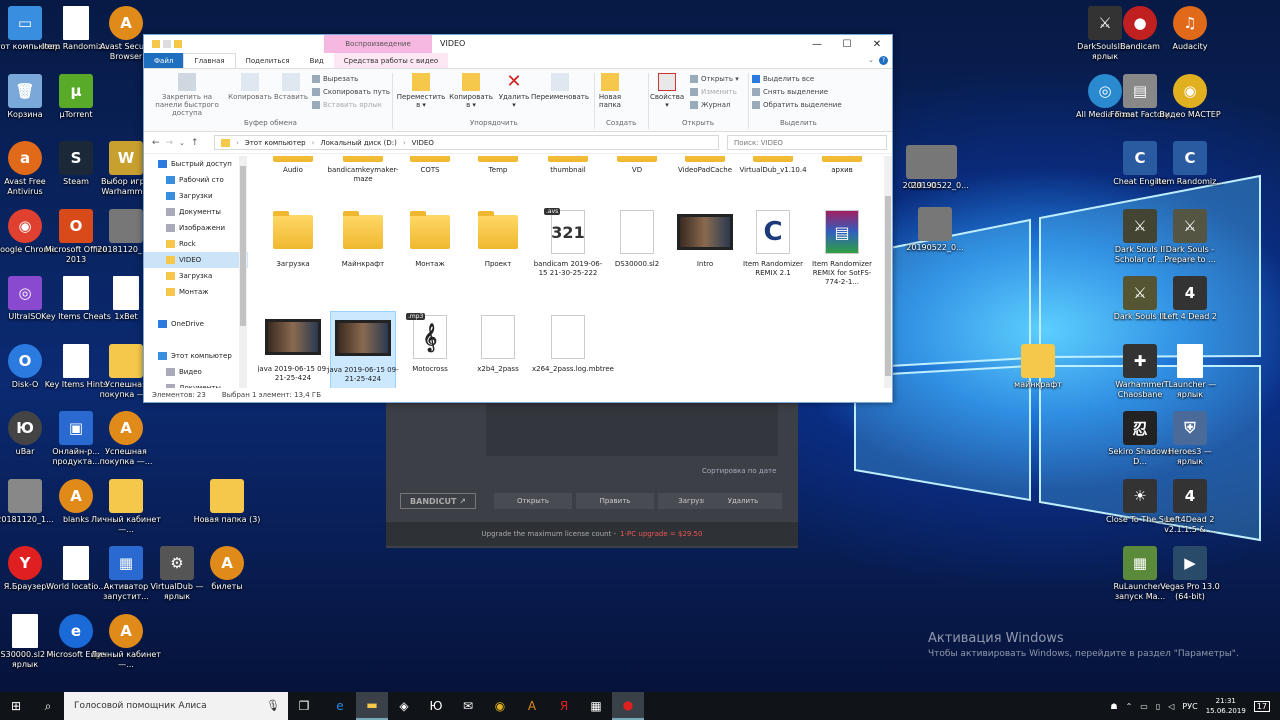 Image resolution: width=1280 pixels, height=720 pixels. I want to click on nav-item: Документы, so click(196, 384).